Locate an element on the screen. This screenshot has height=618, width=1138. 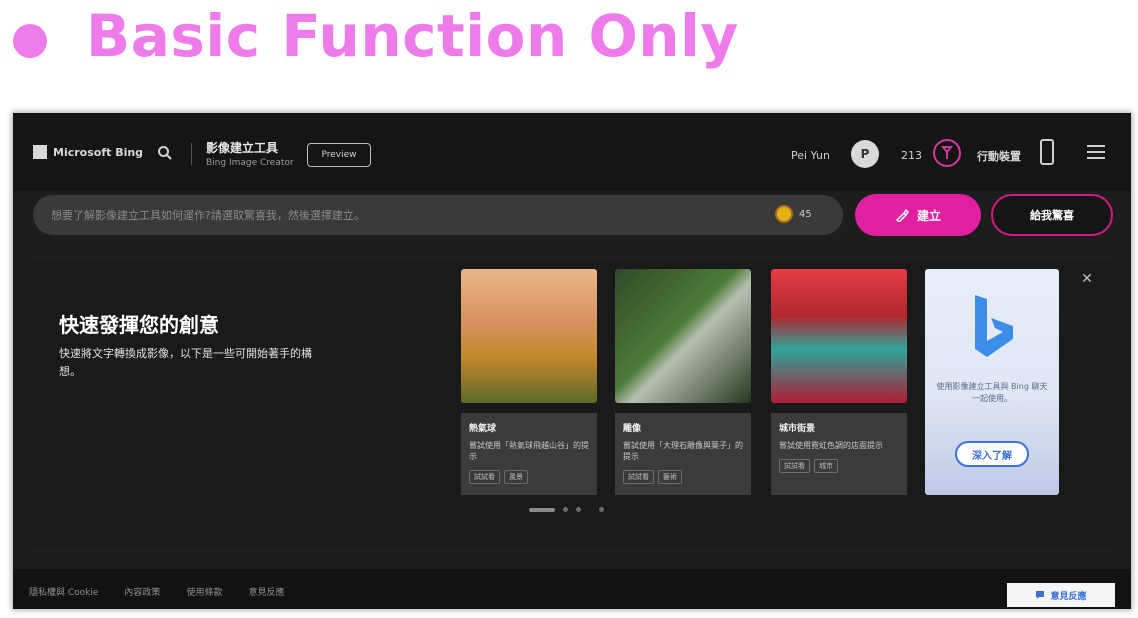
microsoft-logo-icon is located at coordinates (40, 152).